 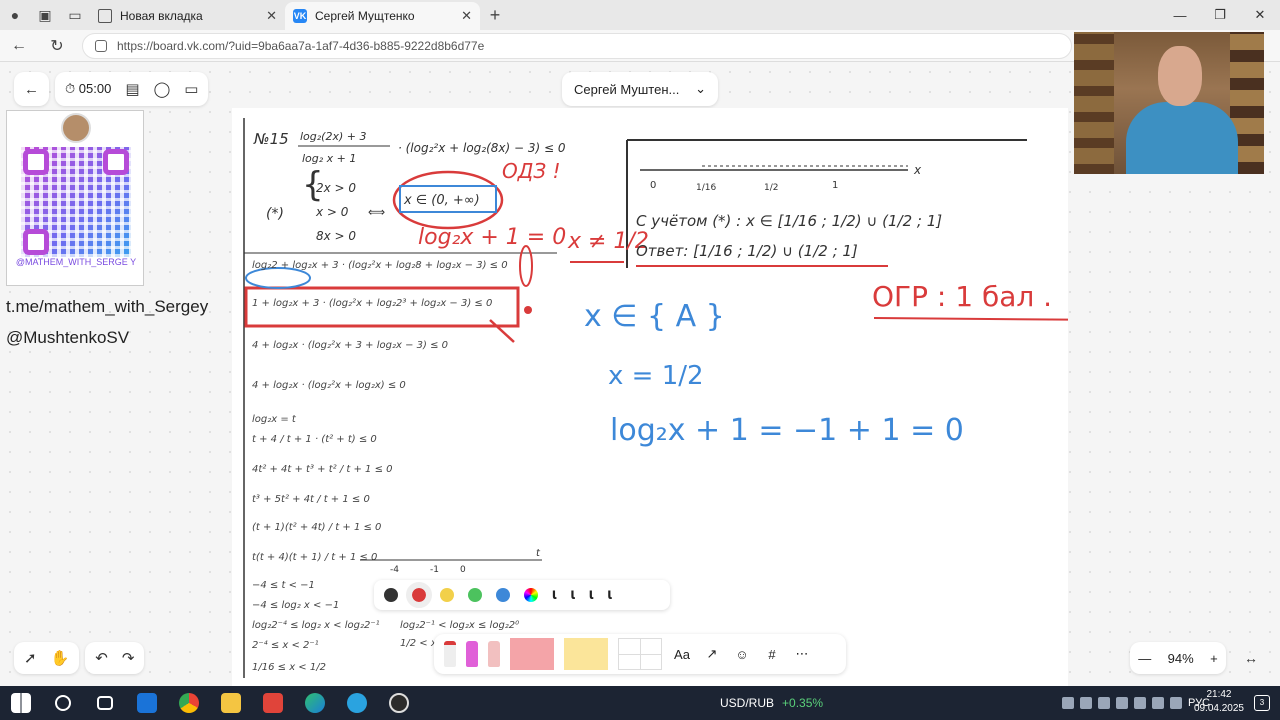 I want to click on telegram-link: t.me/mathem_with_Sergey, so click(x=107, y=306).